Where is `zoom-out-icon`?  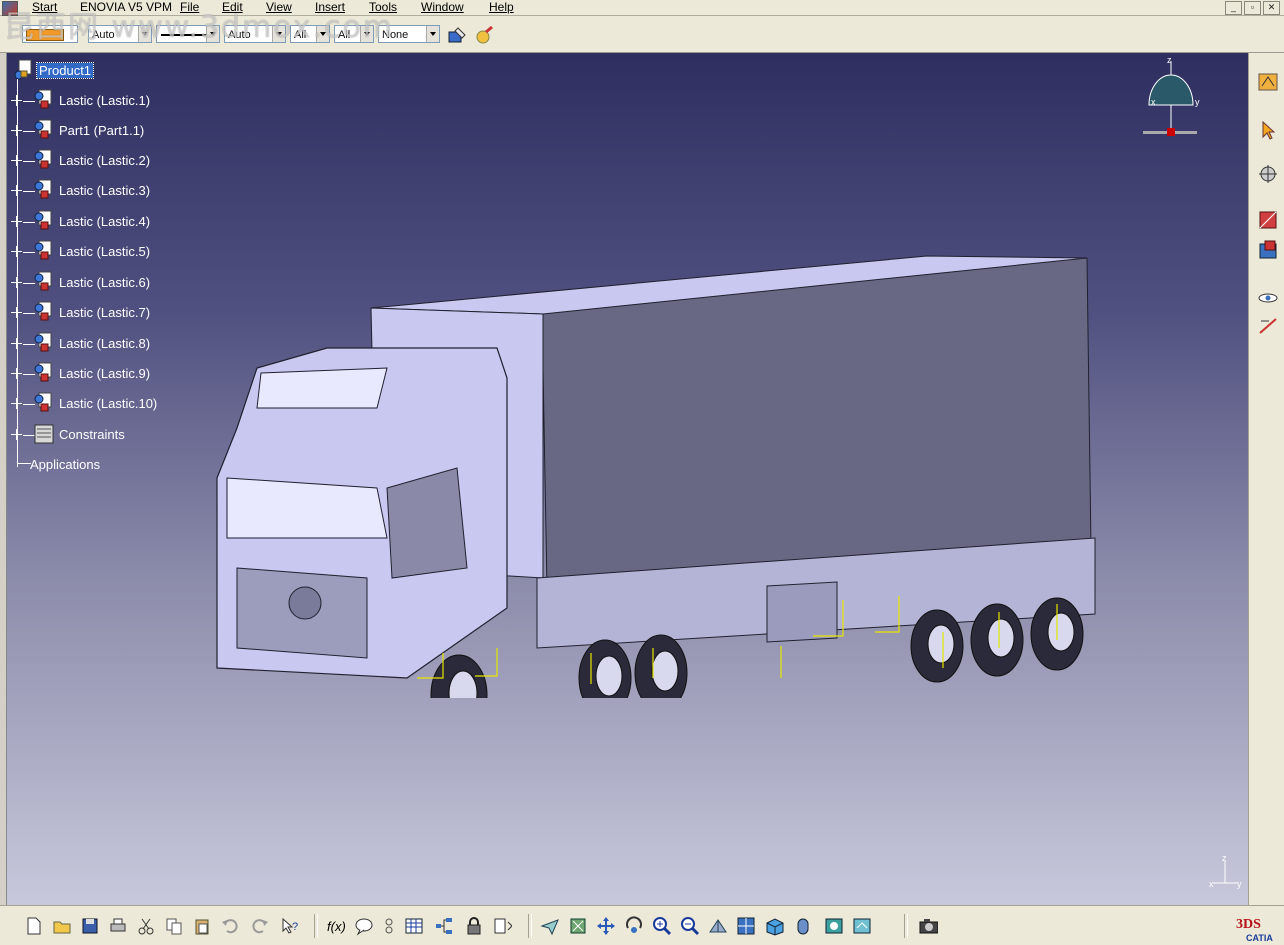 zoom-out-icon is located at coordinates (690, 926).